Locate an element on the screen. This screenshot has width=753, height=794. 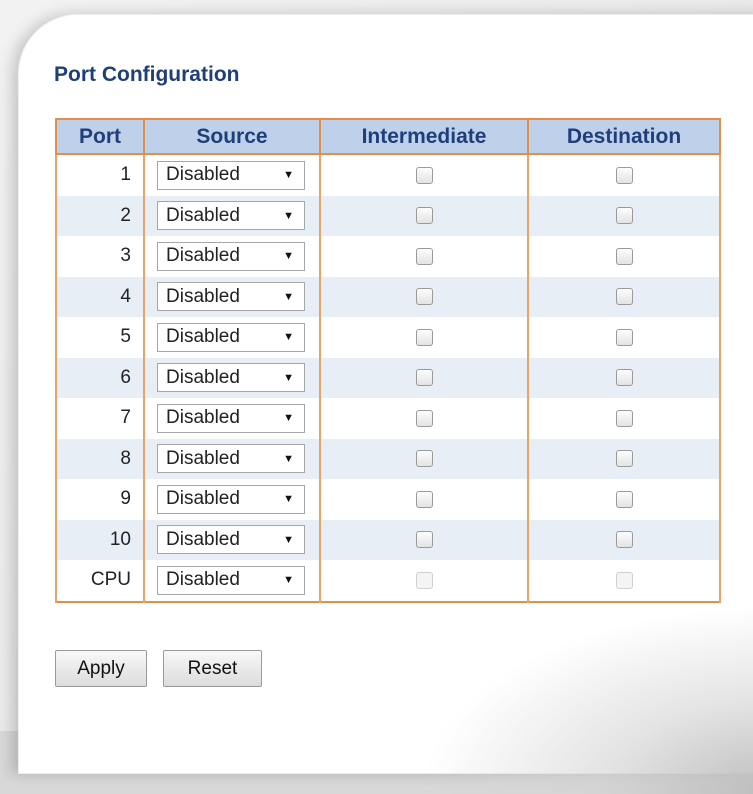
port-number: 4 is located at coordinates (100, 296).